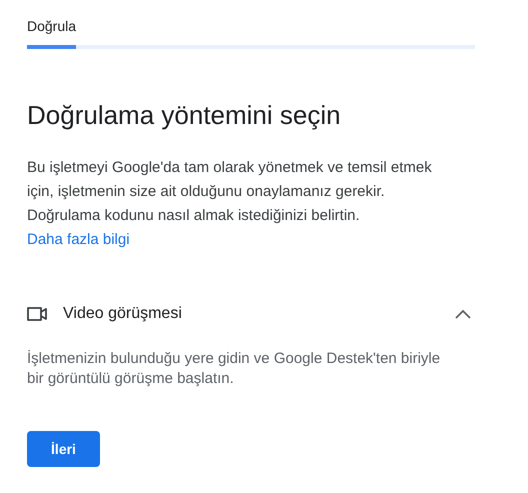  I want to click on page-heading: Doğrulama yöntemini seçin, so click(184, 115).